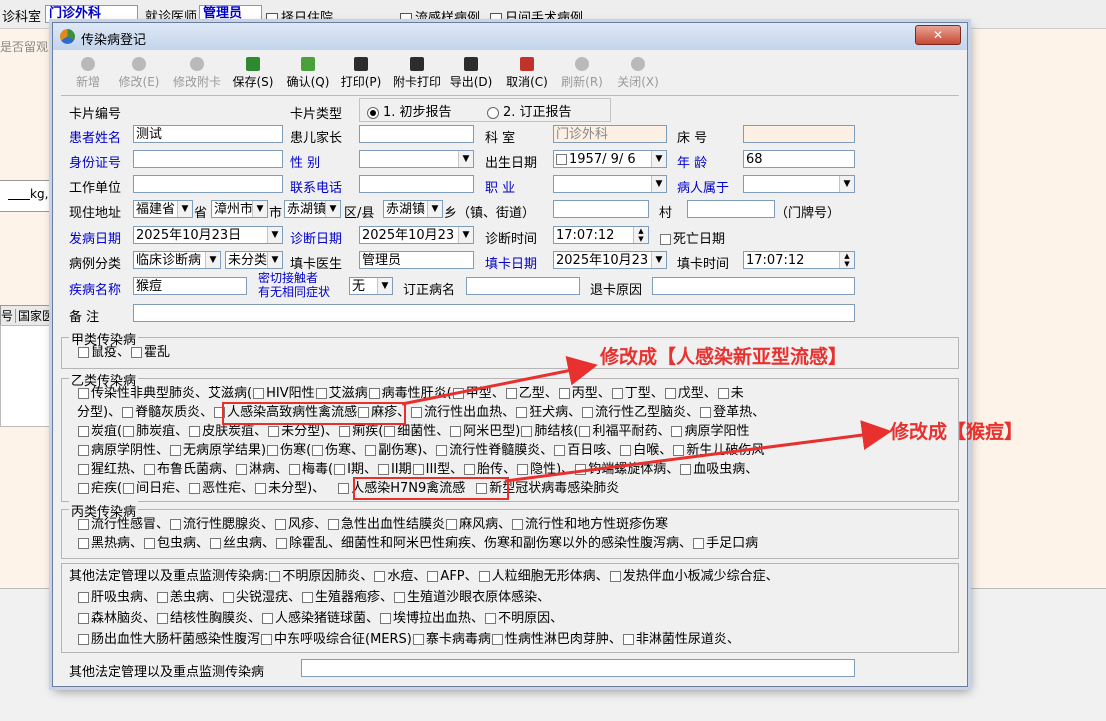  What do you see at coordinates (646, 419) in the screenshot?
I see `annotation-arrows` at bounding box center [646, 419].